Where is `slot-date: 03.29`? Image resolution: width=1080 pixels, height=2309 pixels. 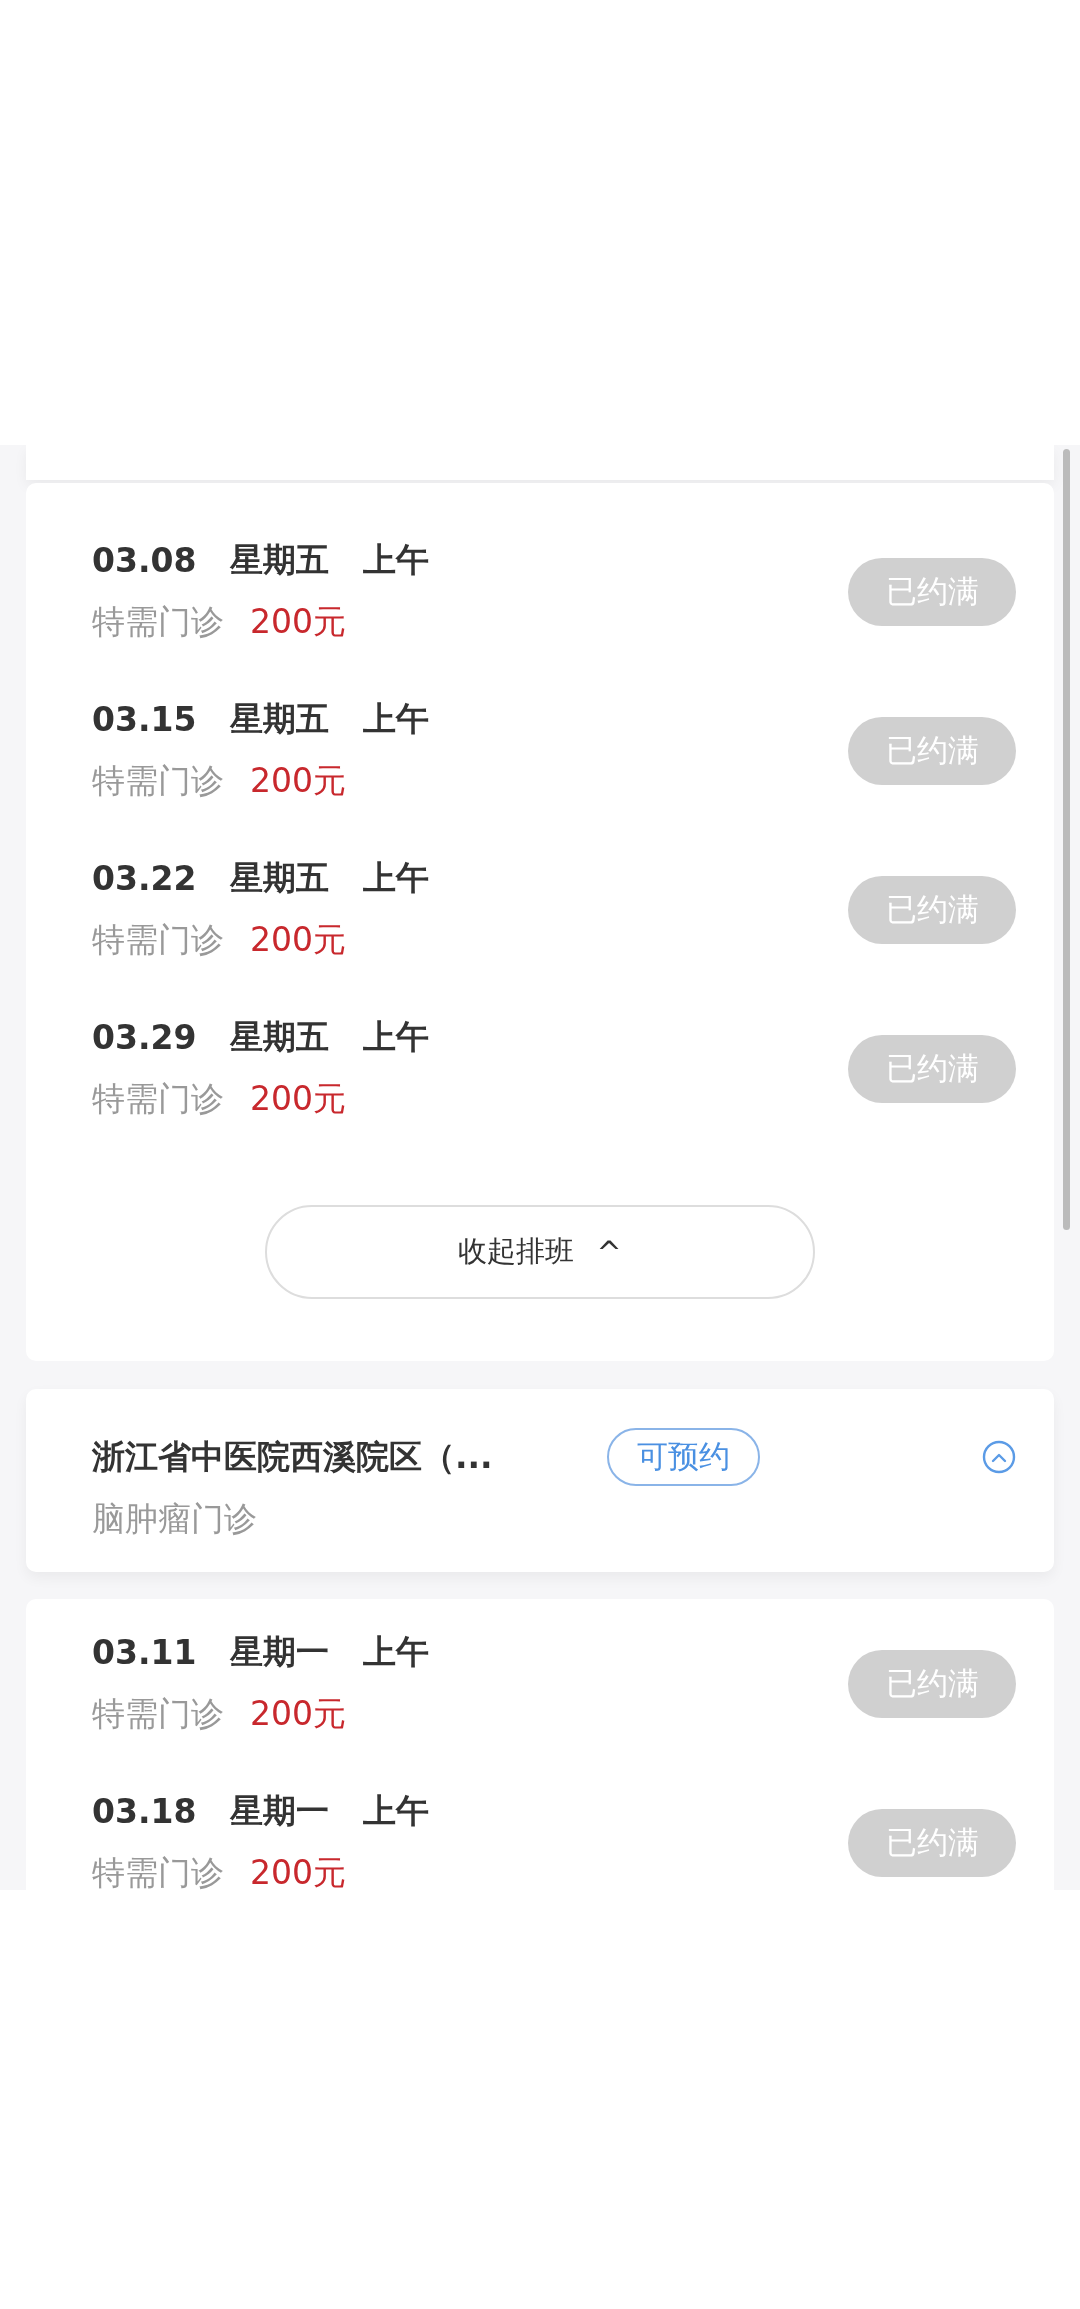
slot-date: 03.29 is located at coordinates (144, 1037).